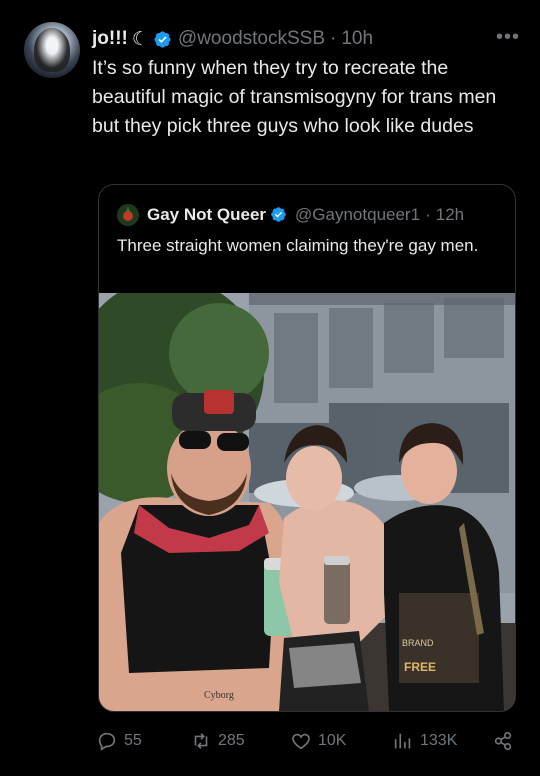  Describe the element at coordinates (290, 215) in the screenshot. I see `quote-header: Gay Not Queer @Gaynotqueer1 · 12h` at that location.